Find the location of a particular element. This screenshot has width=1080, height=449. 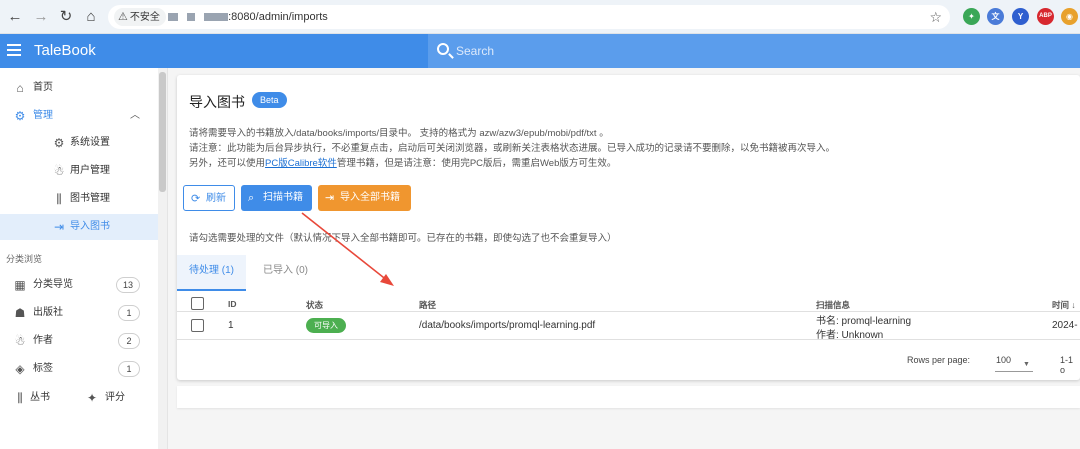

app-header: TaleBook Search is located at coordinates (540, 51).